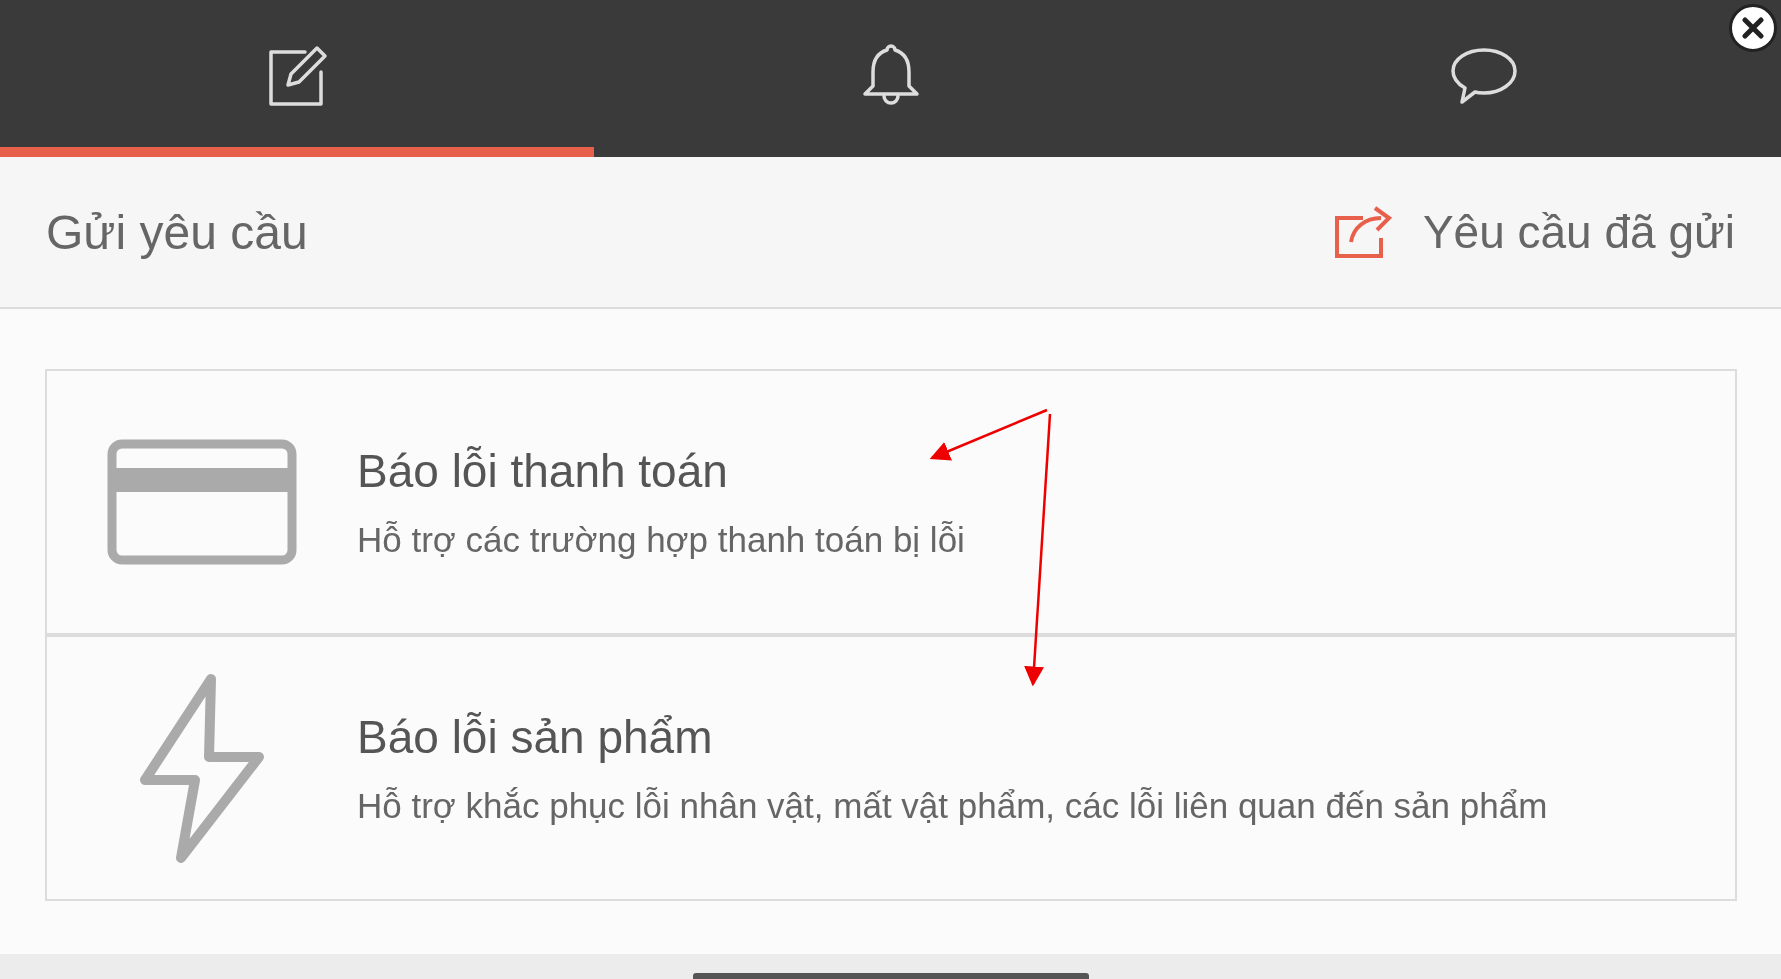 This screenshot has height=979, width=1781. What do you see at coordinates (1484, 75) in the screenshot?
I see `speech-bubble-icon` at bounding box center [1484, 75].